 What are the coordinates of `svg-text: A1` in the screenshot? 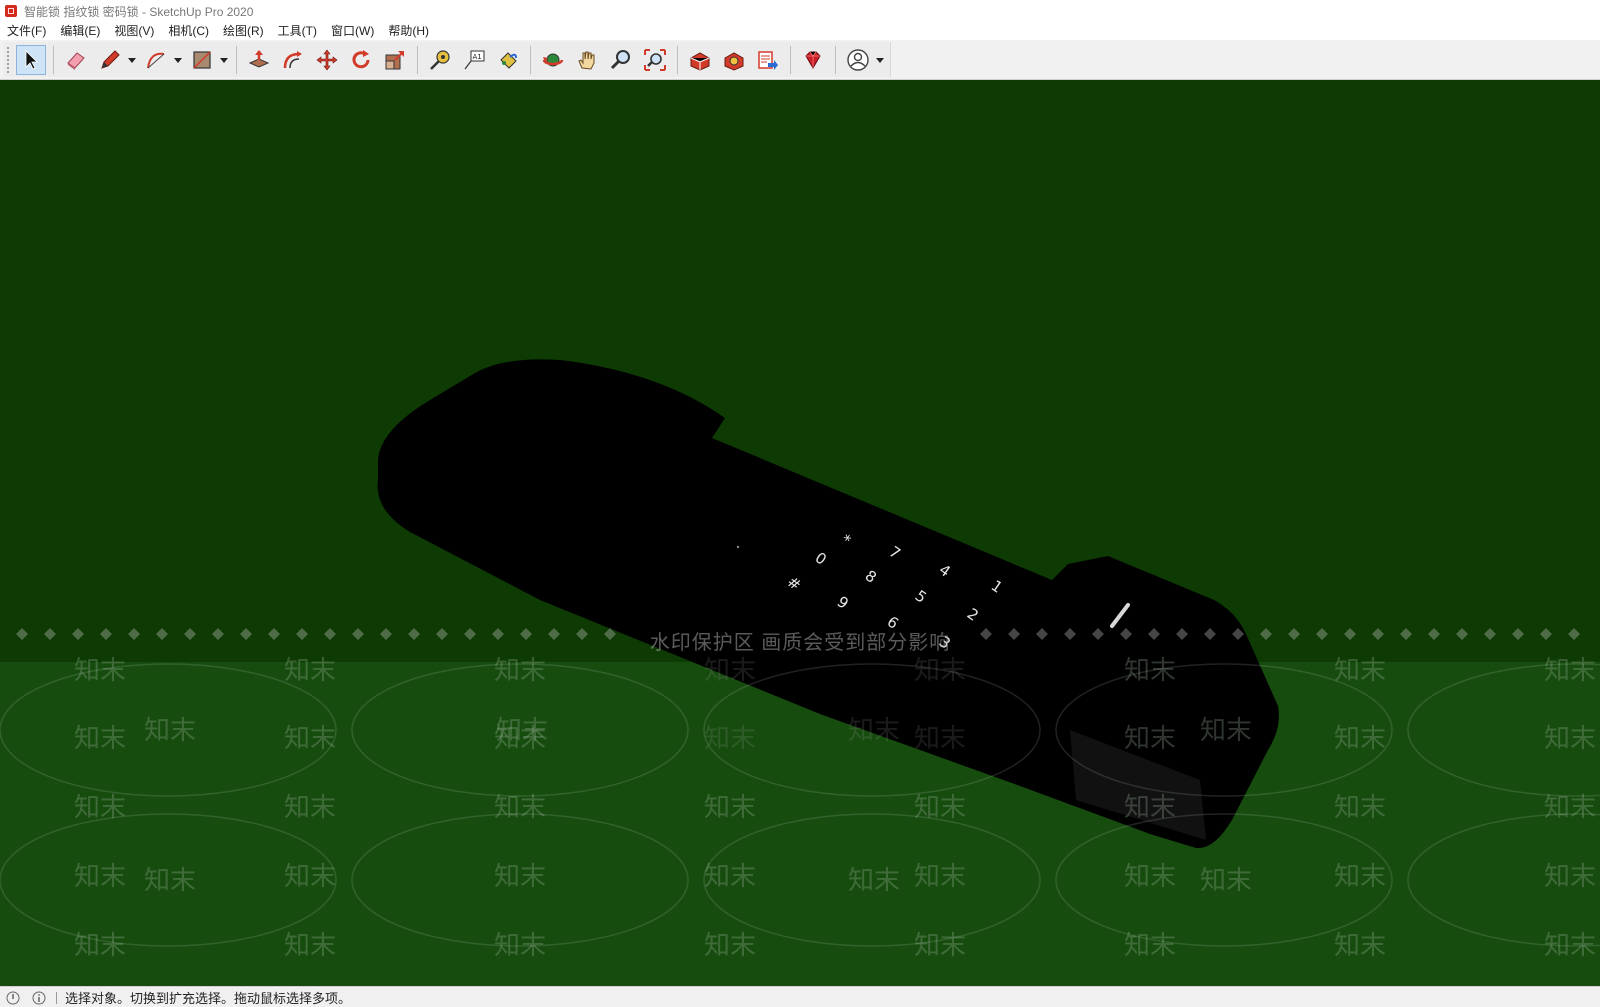 It's located at (477, 57).